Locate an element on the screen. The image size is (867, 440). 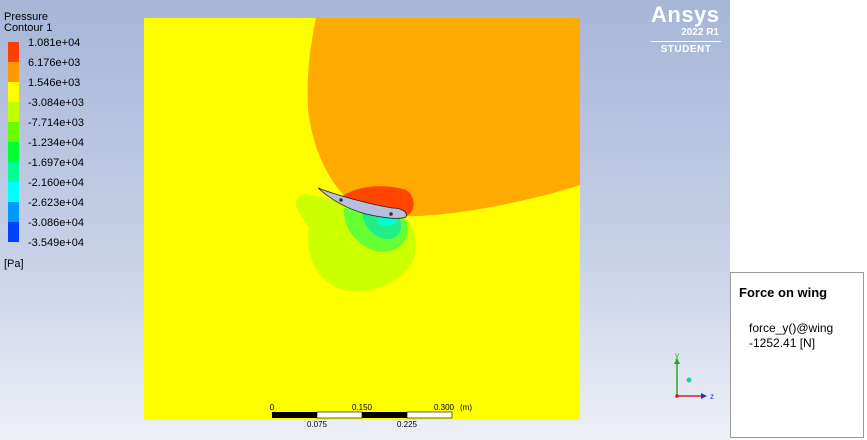
ansys-logo: Ansys 2022 R1 STUDENT is located at coordinates (686, 28).